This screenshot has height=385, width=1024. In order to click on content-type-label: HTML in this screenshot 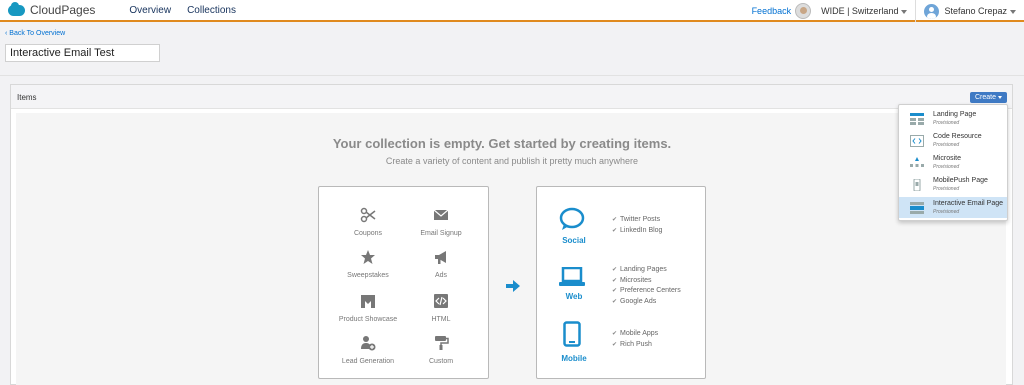, I will do `click(441, 319)`.